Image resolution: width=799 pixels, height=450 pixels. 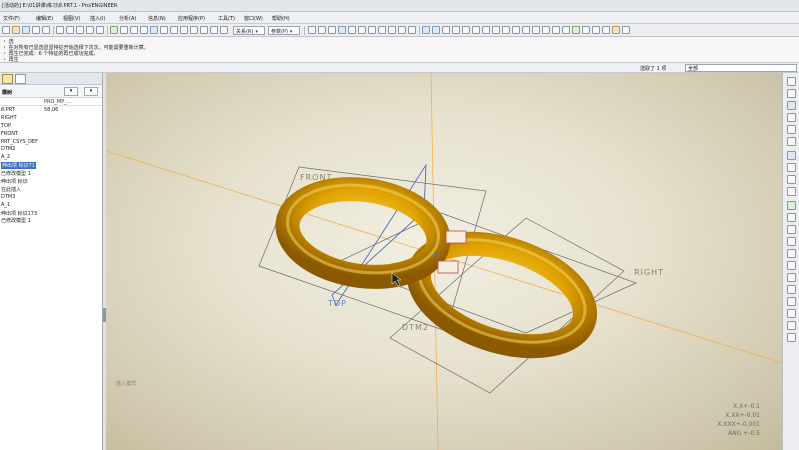 What do you see at coordinates (51, 149) in the screenshot?
I see `tree-item: DTM2` at bounding box center [51, 149].